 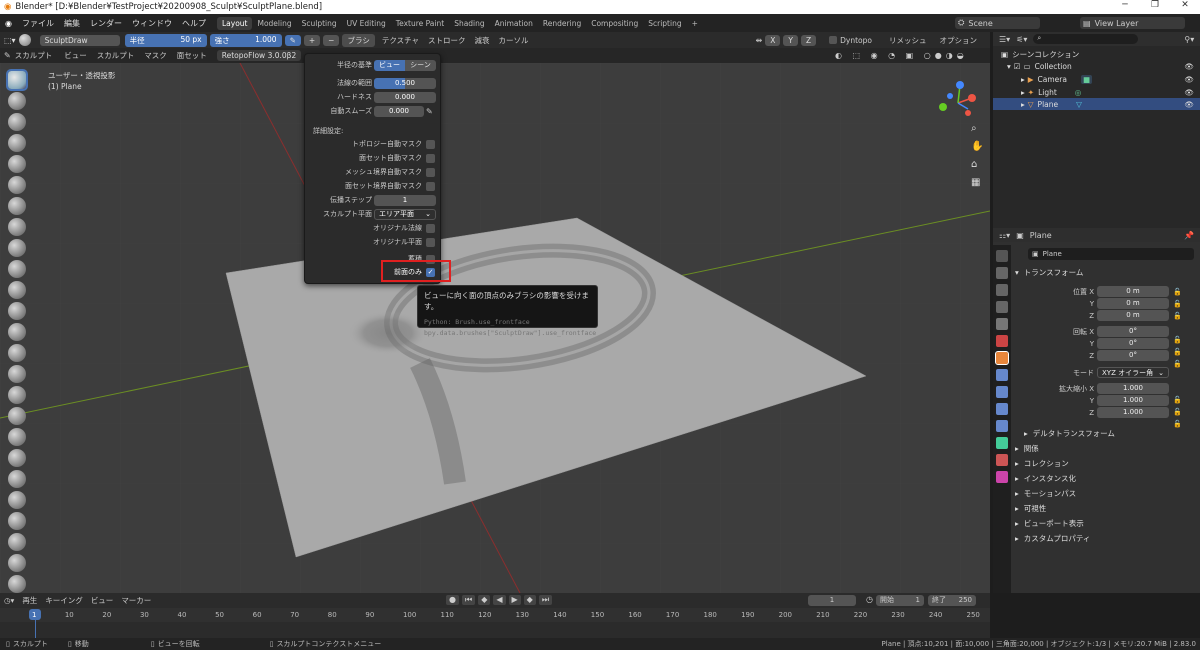 I want to click on outliner-item-camera: ▸ ▶ Camera ■ 👁, so click(x=1096, y=79).